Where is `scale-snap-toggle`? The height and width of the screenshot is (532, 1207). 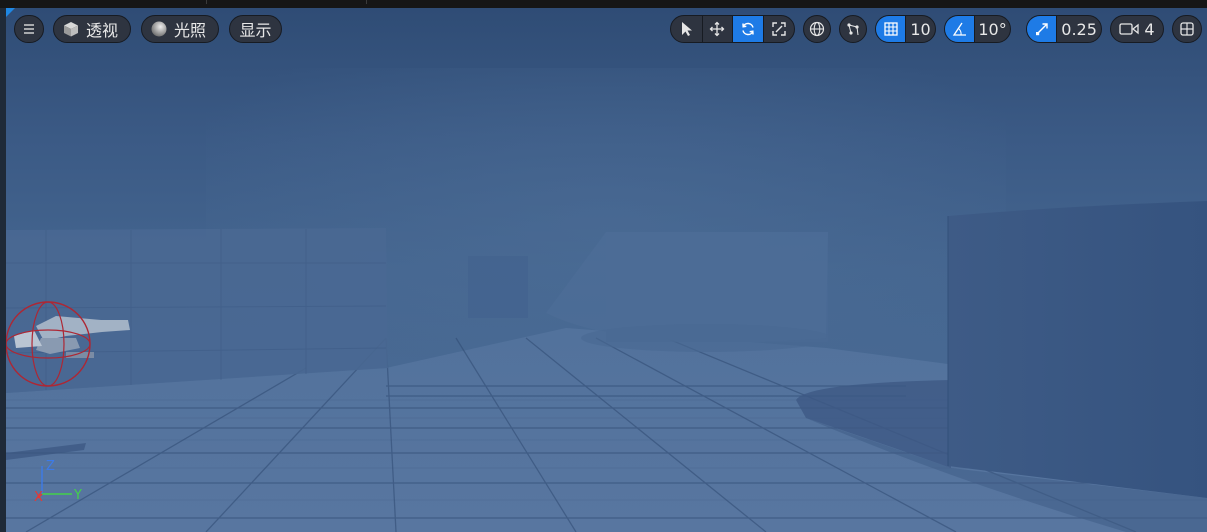
scale-snap-toggle is located at coordinates (1042, 29).